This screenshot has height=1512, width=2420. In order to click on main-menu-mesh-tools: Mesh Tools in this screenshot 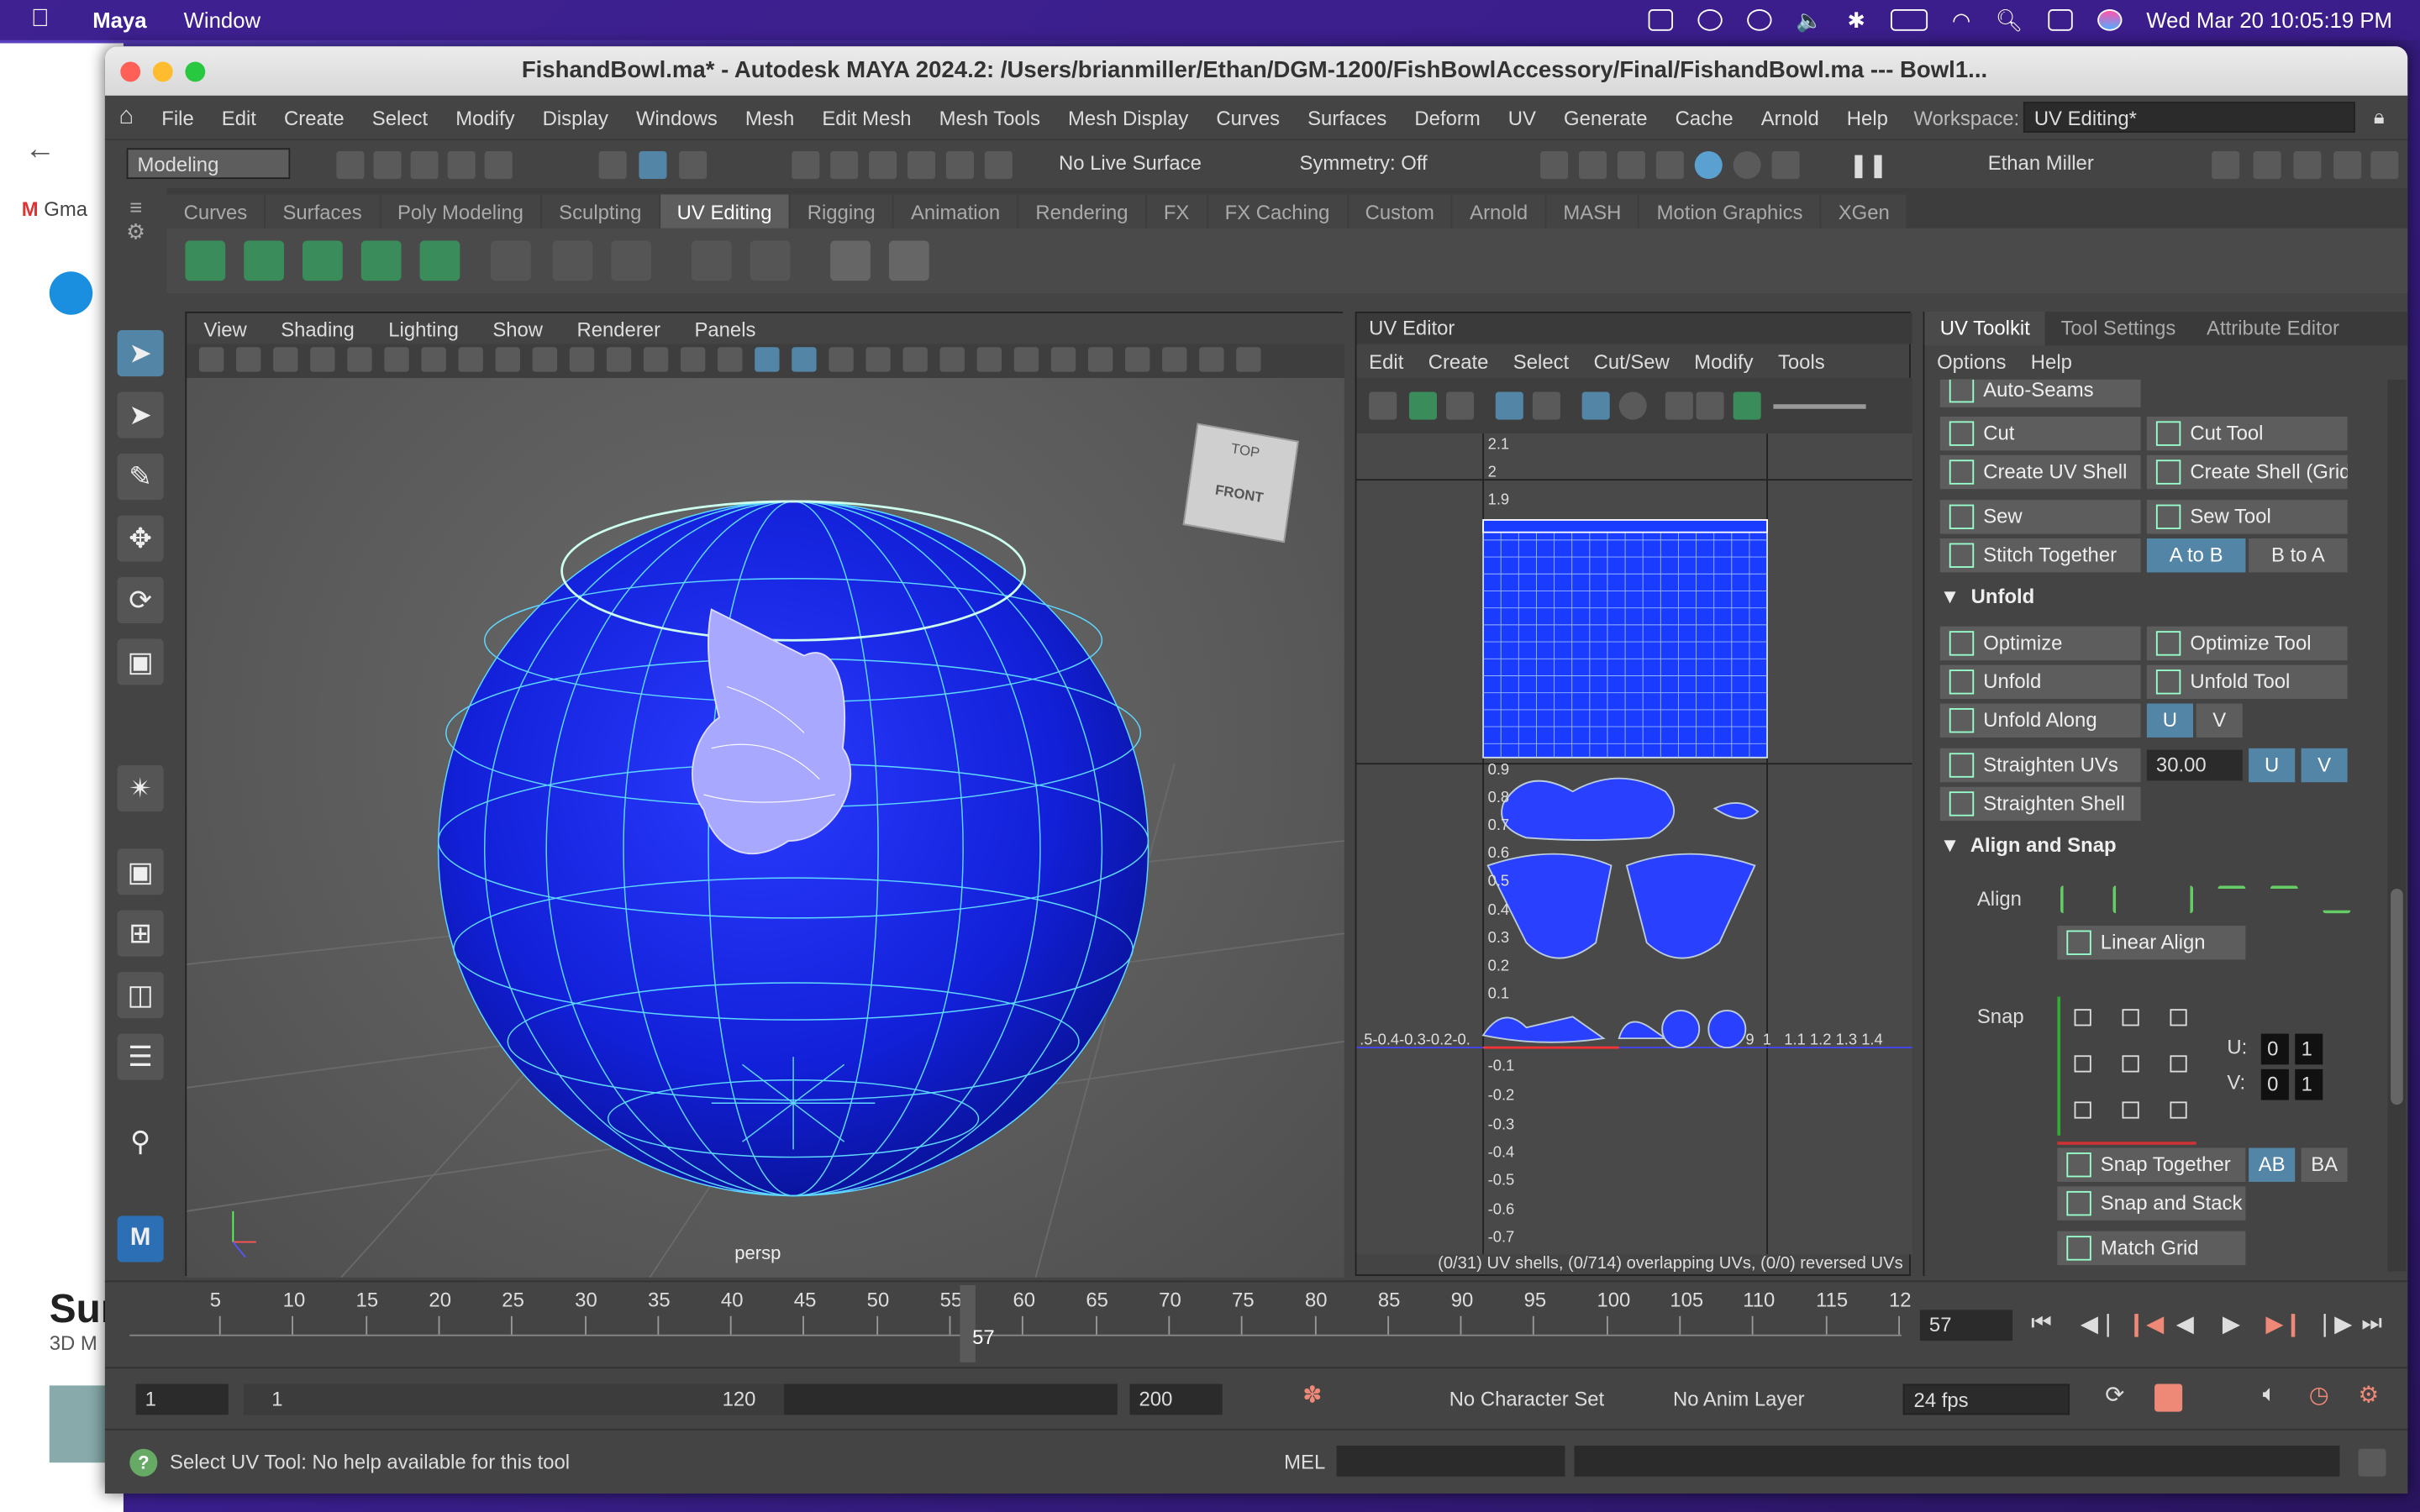, I will do `click(990, 117)`.